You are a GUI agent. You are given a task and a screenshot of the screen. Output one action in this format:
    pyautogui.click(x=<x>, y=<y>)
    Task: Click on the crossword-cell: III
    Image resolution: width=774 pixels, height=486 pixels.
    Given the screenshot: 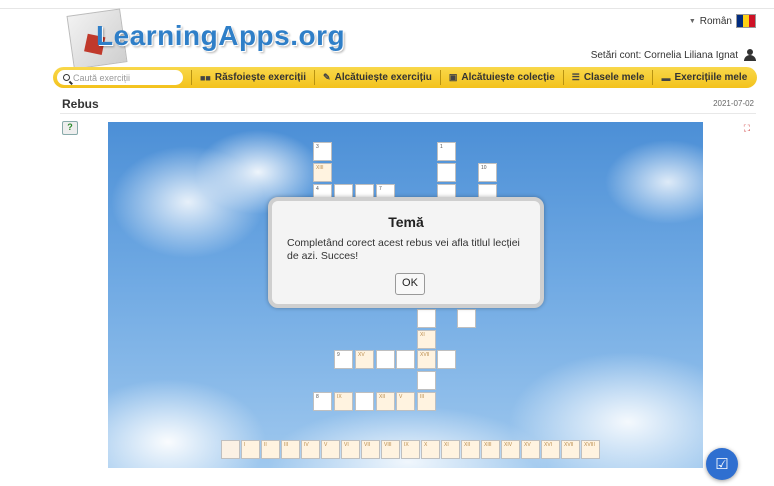 What is the action you would take?
    pyautogui.click(x=426, y=401)
    